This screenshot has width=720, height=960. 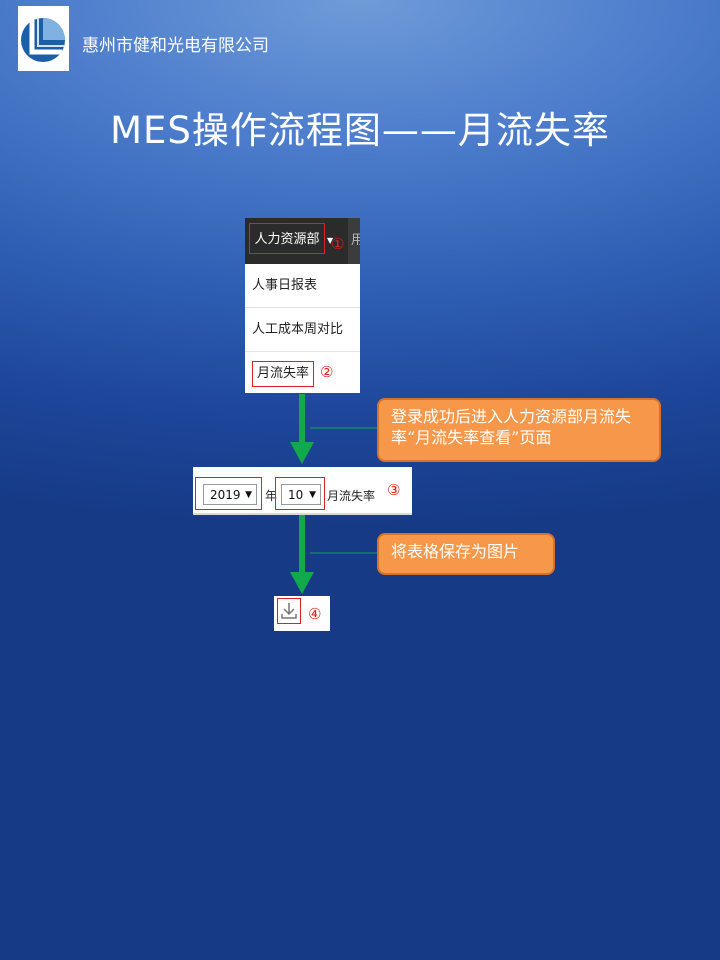 I want to click on menu-item-labor-cost: 人工成本周对比, so click(x=302, y=330).